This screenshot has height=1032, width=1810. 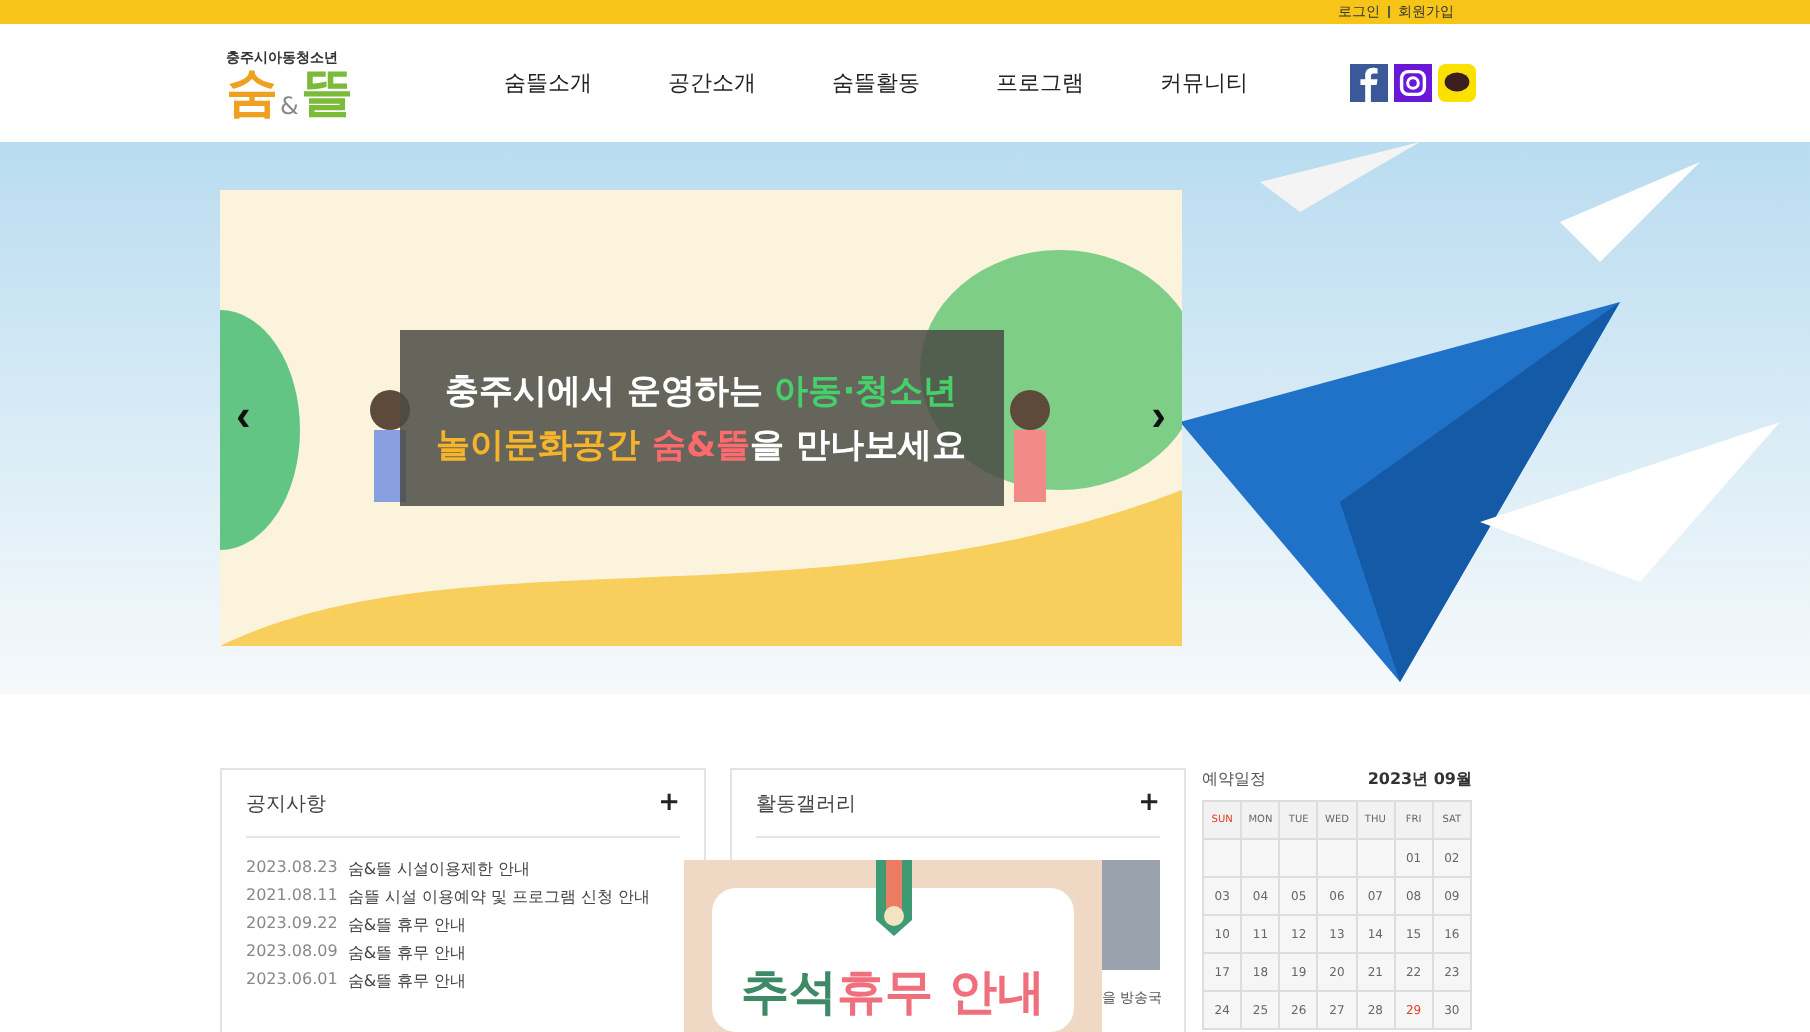 What do you see at coordinates (1204, 83) in the screenshot?
I see `nav-item: 커뮤니티` at bounding box center [1204, 83].